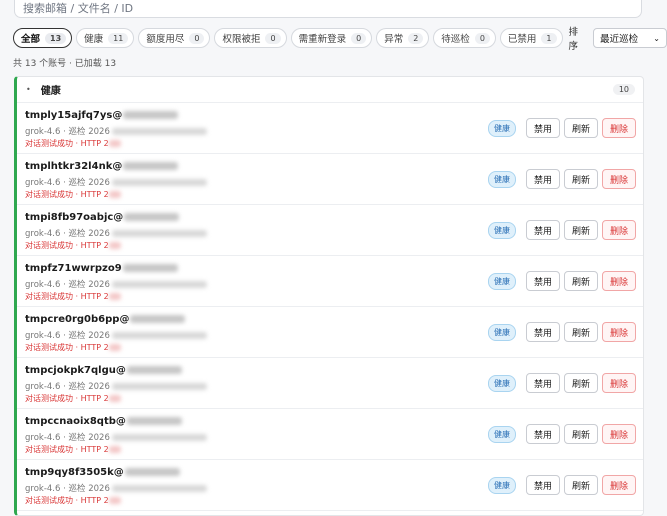 The height and width of the screenshot is (516, 667). I want to click on filter-disabled: 已禁用 1, so click(531, 38).